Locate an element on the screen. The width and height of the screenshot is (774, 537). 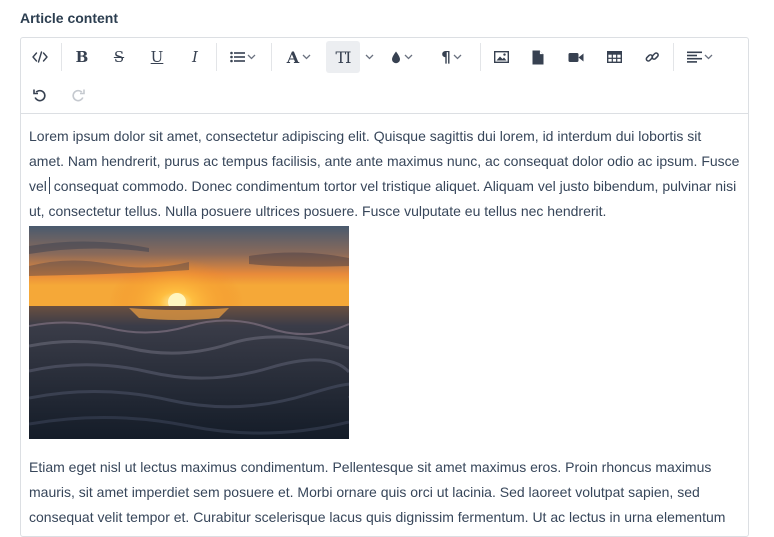
code-icon is located at coordinates (40, 57).